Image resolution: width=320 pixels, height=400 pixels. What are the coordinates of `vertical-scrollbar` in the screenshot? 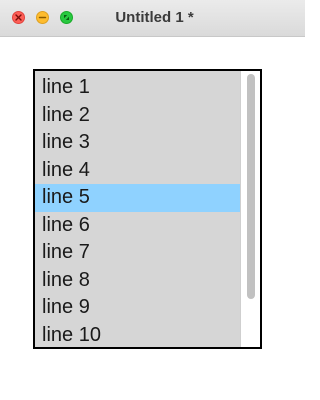 It's located at (250, 209).